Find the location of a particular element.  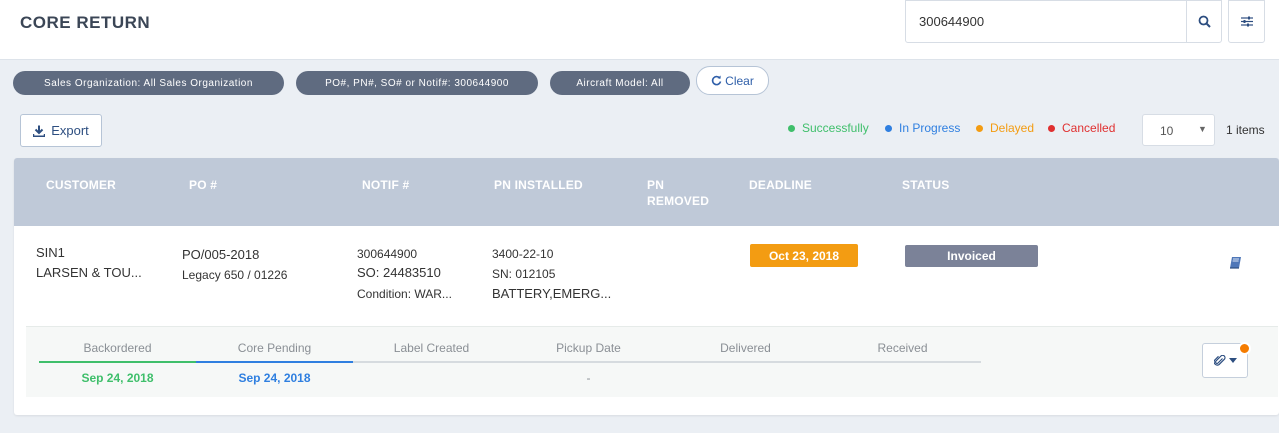

caret-down-icon is located at coordinates (1232, 360).